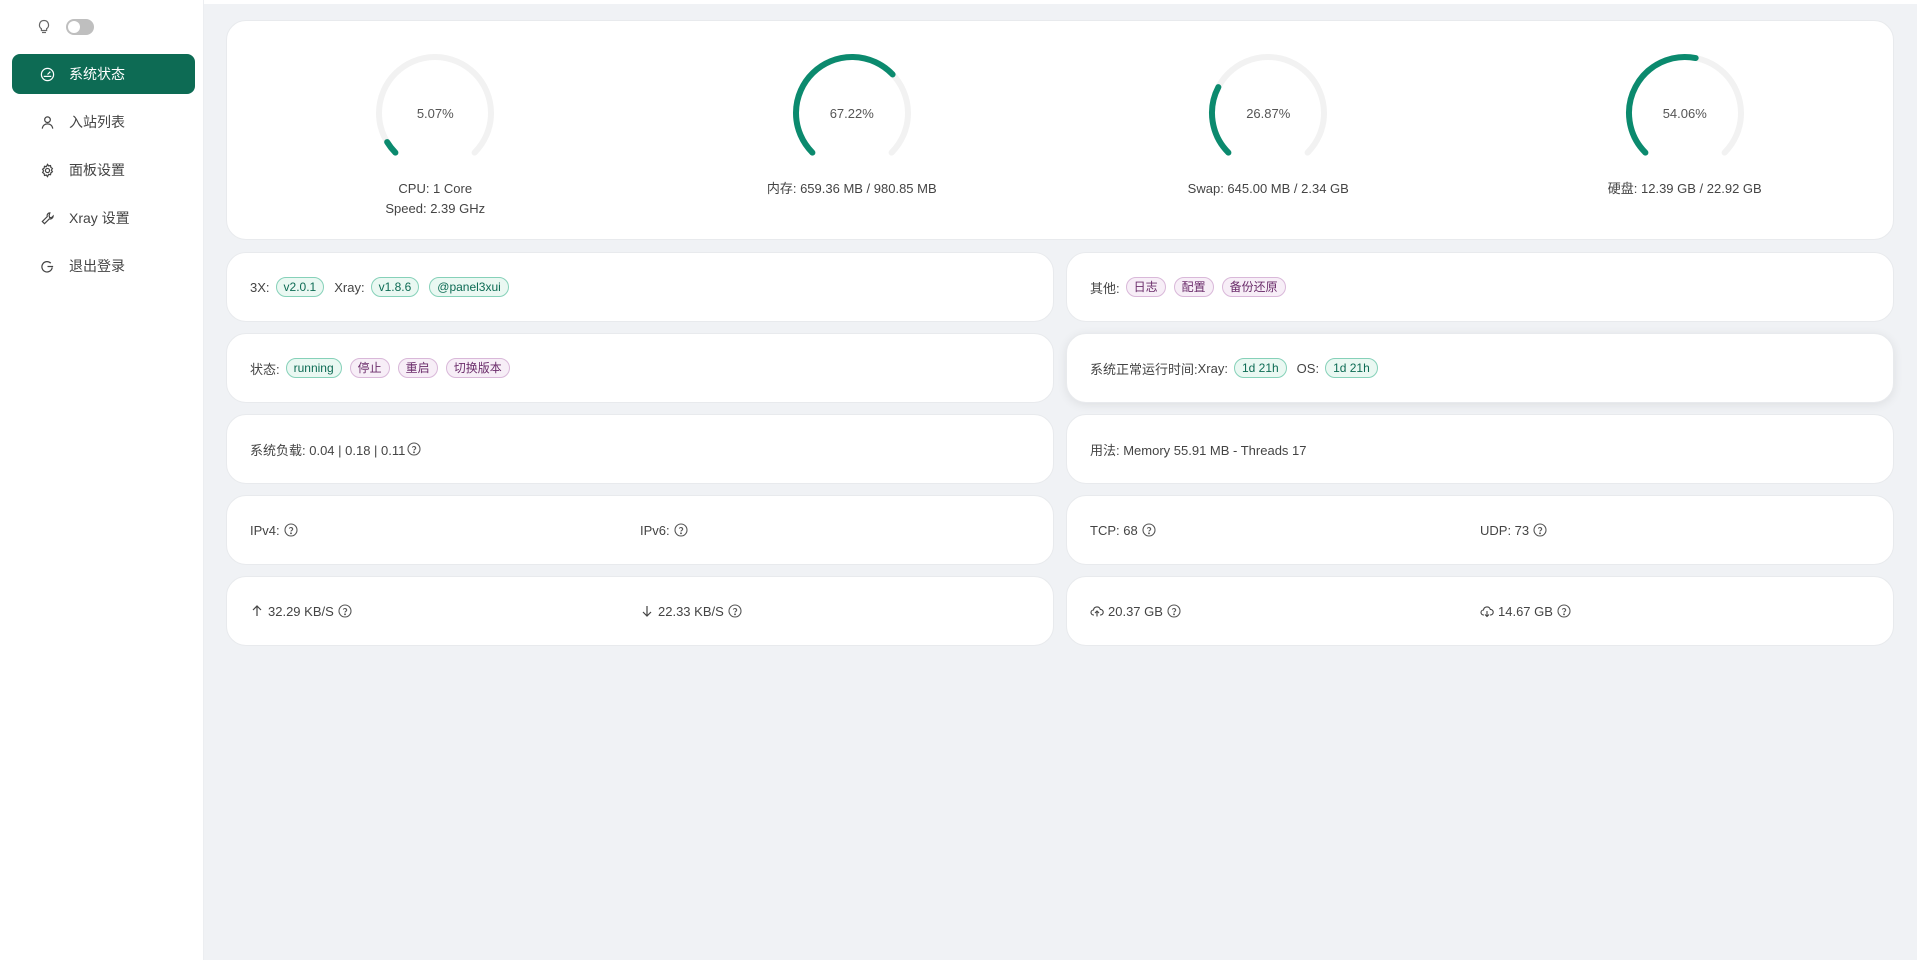 Image resolution: width=1920 pixels, height=963 pixels. Describe the element at coordinates (99, 218) in the screenshot. I see `sidebar-item-label: Xray 设置` at that location.